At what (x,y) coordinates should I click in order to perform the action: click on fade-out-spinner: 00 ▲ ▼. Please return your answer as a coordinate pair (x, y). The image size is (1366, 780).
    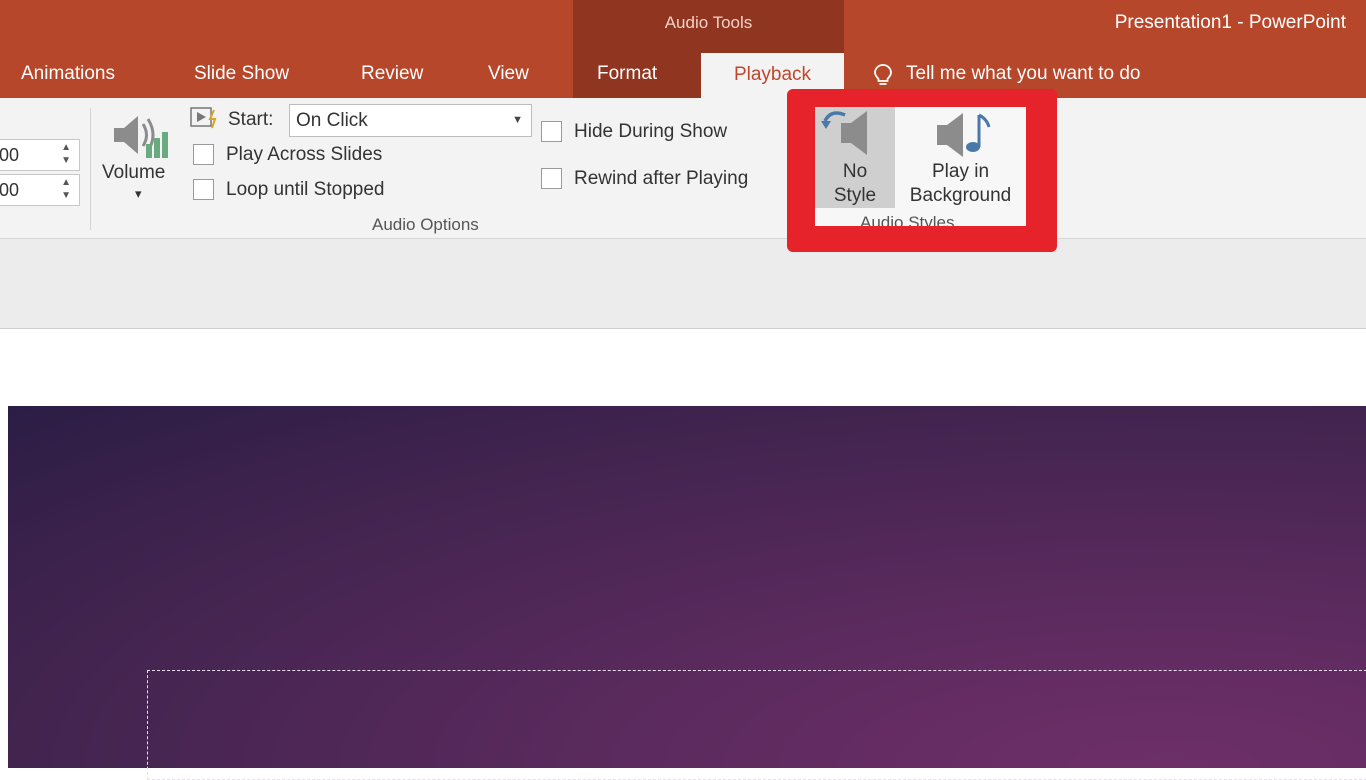
    Looking at the image, I should click on (40, 190).